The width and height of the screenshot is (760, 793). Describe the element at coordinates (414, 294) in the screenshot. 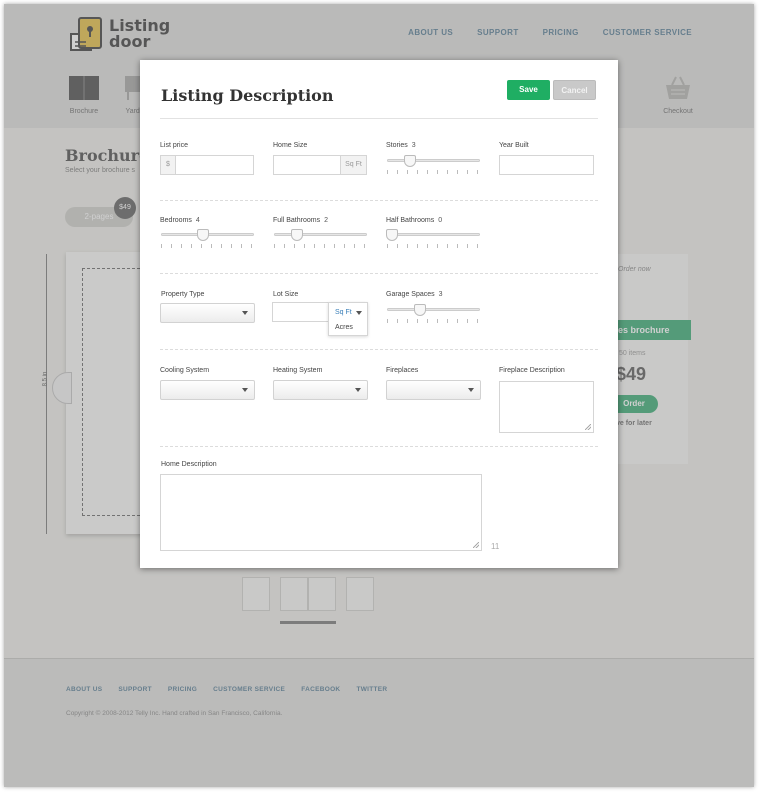

I see `garage-spaces-label: Garage Spaces 3` at that location.